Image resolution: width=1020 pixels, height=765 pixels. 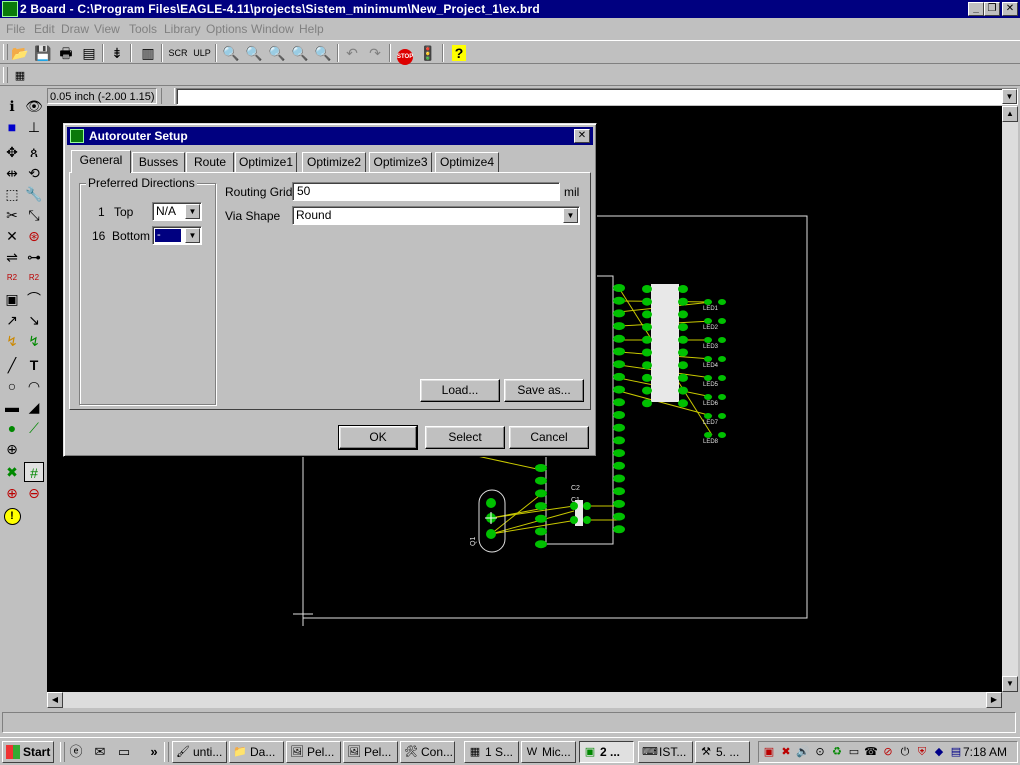 I want to click on tray-update-icon: ♻, so click(x=837, y=752).